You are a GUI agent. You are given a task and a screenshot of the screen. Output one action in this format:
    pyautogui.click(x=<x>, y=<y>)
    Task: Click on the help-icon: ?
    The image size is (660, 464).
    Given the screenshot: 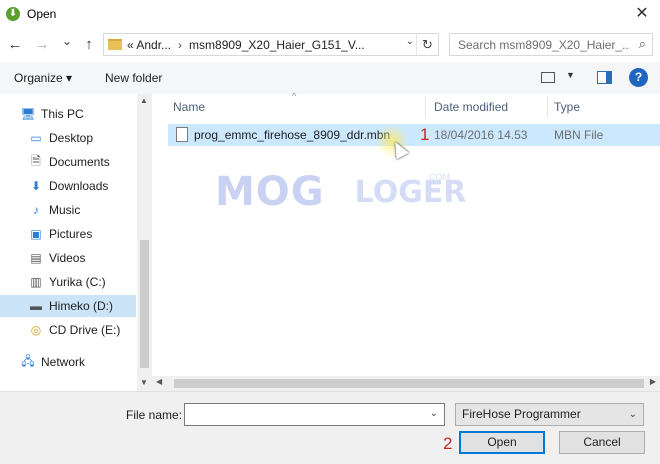 What is the action you would take?
    pyautogui.click(x=638, y=77)
    